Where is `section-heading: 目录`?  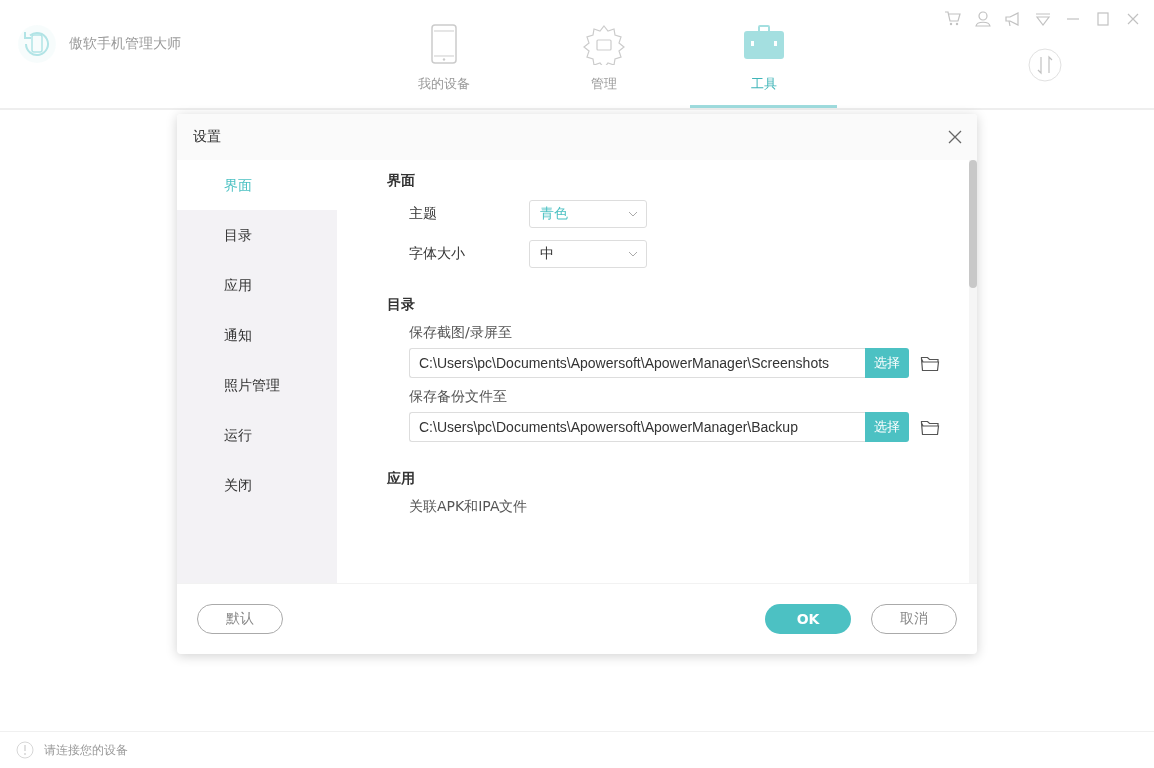 section-heading: 目录 is located at coordinates (401, 305).